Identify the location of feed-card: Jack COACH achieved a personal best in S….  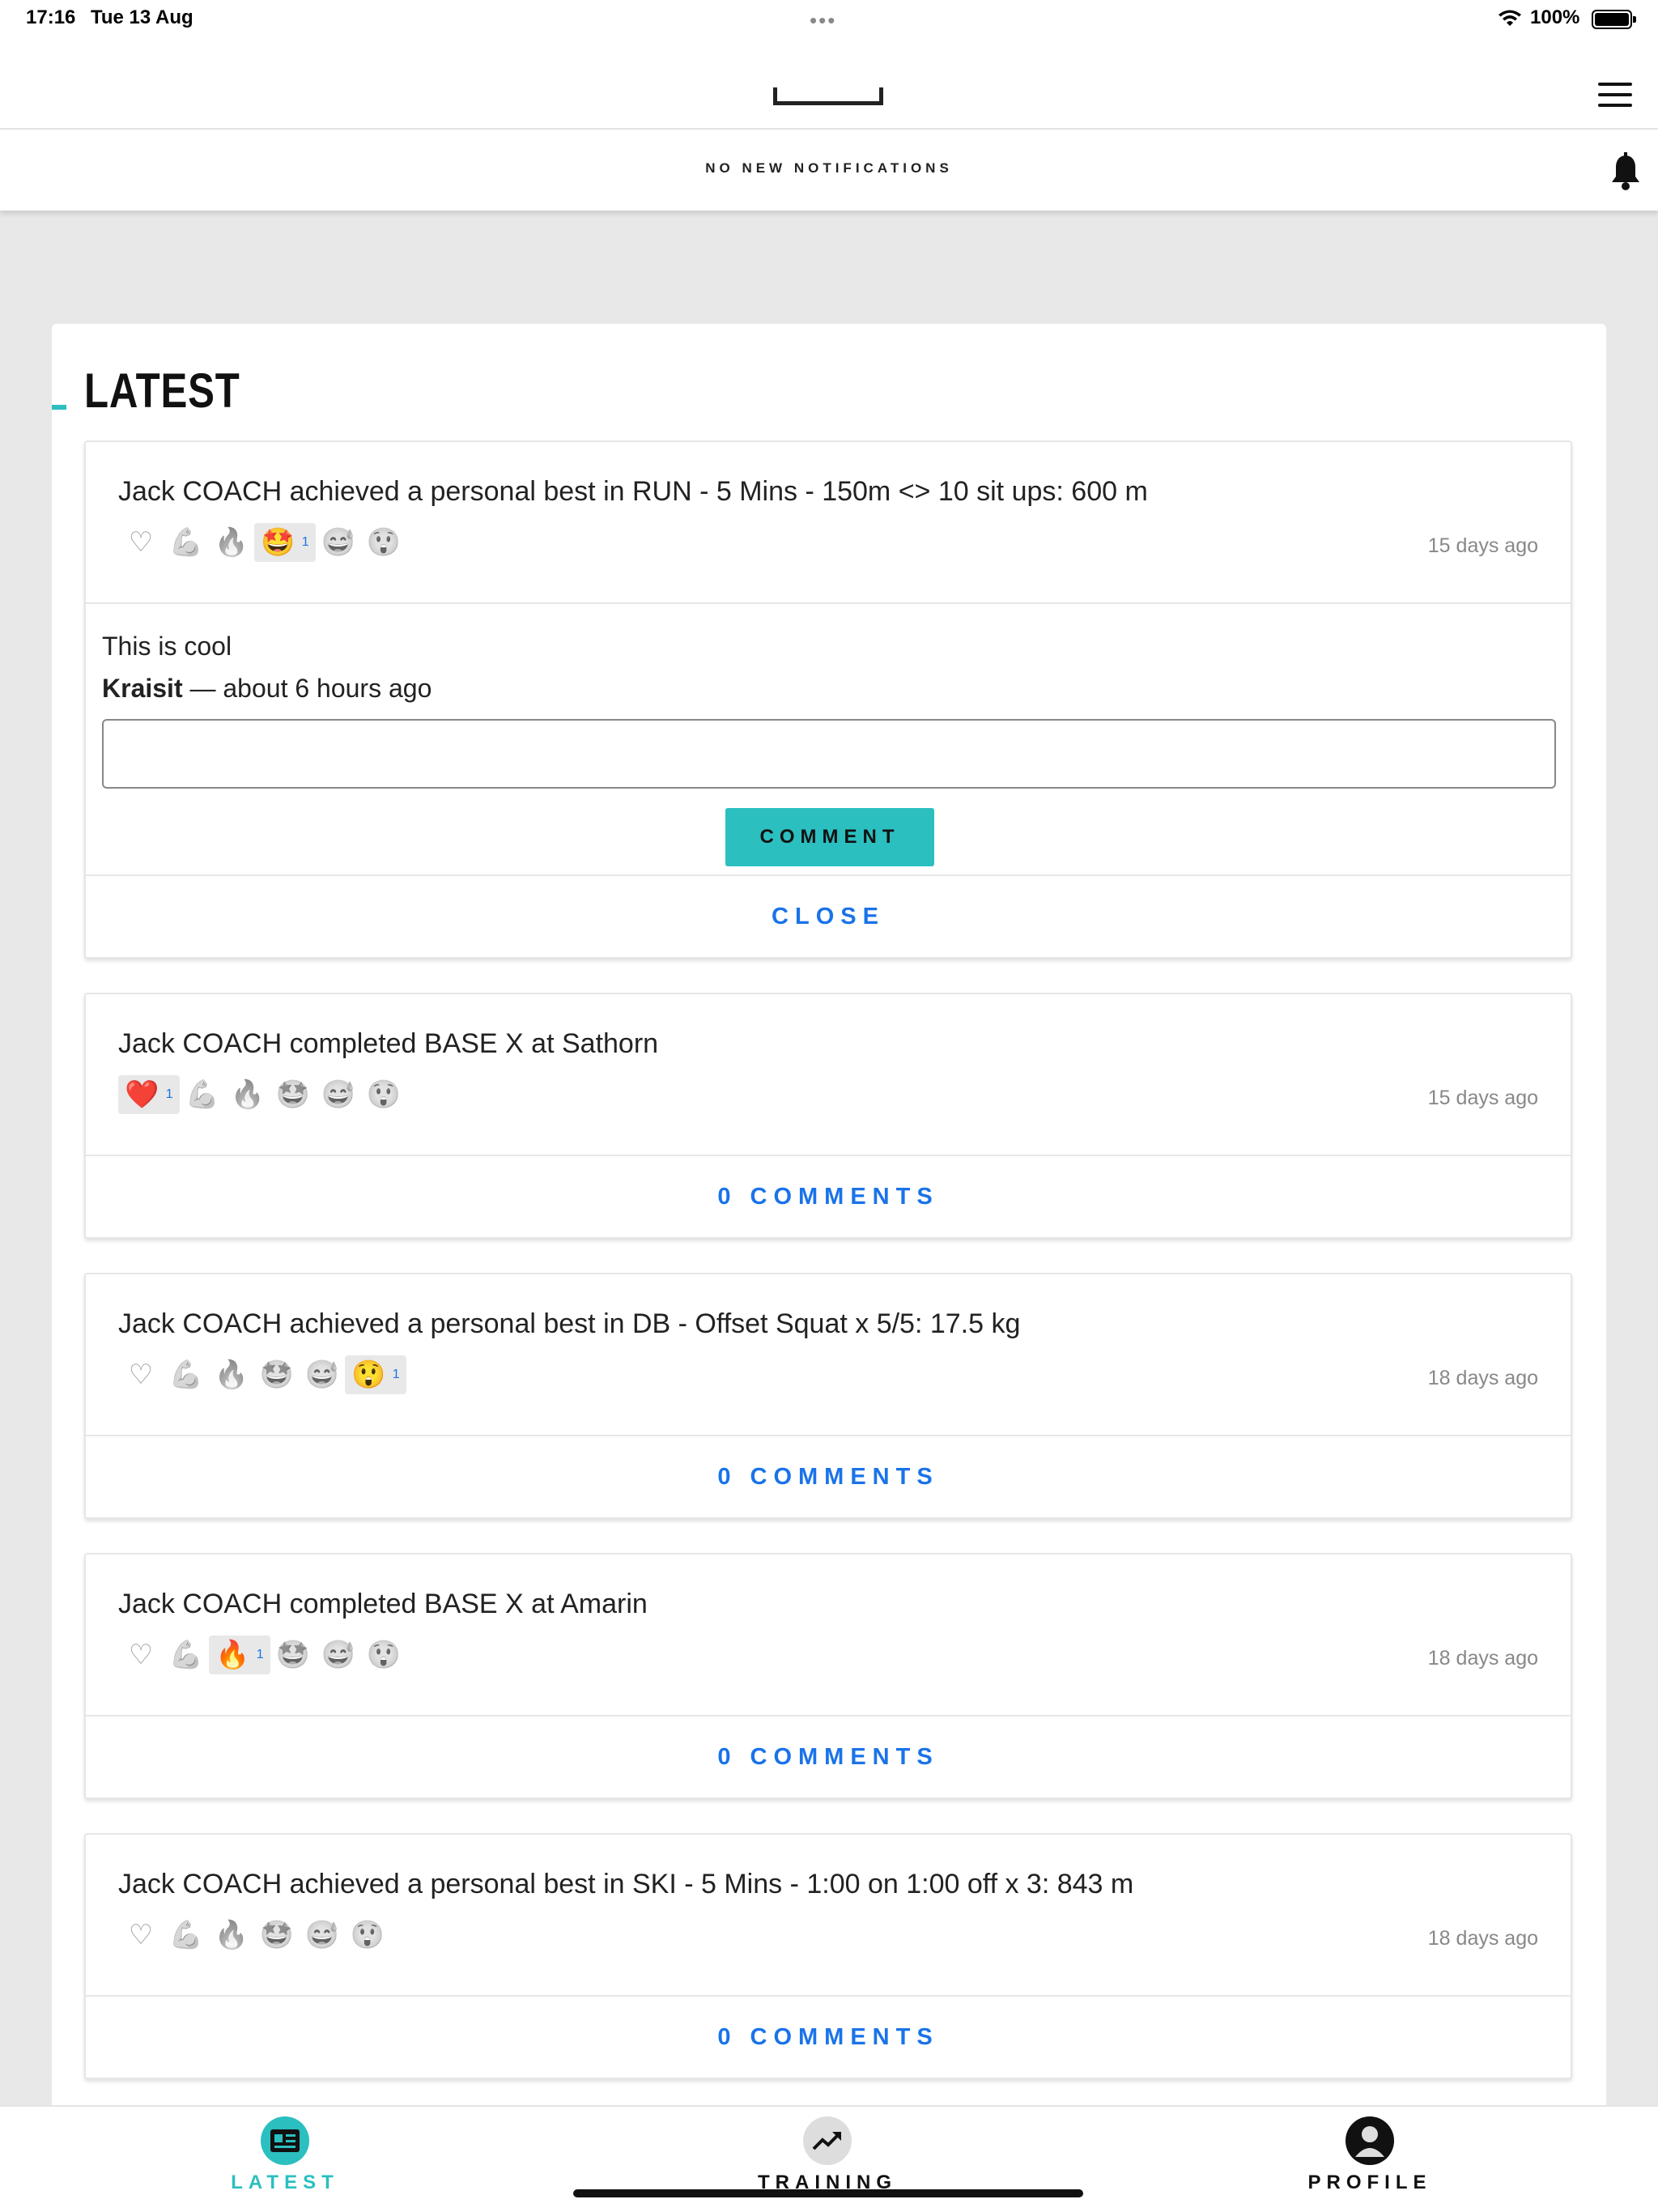
(828, 1956).